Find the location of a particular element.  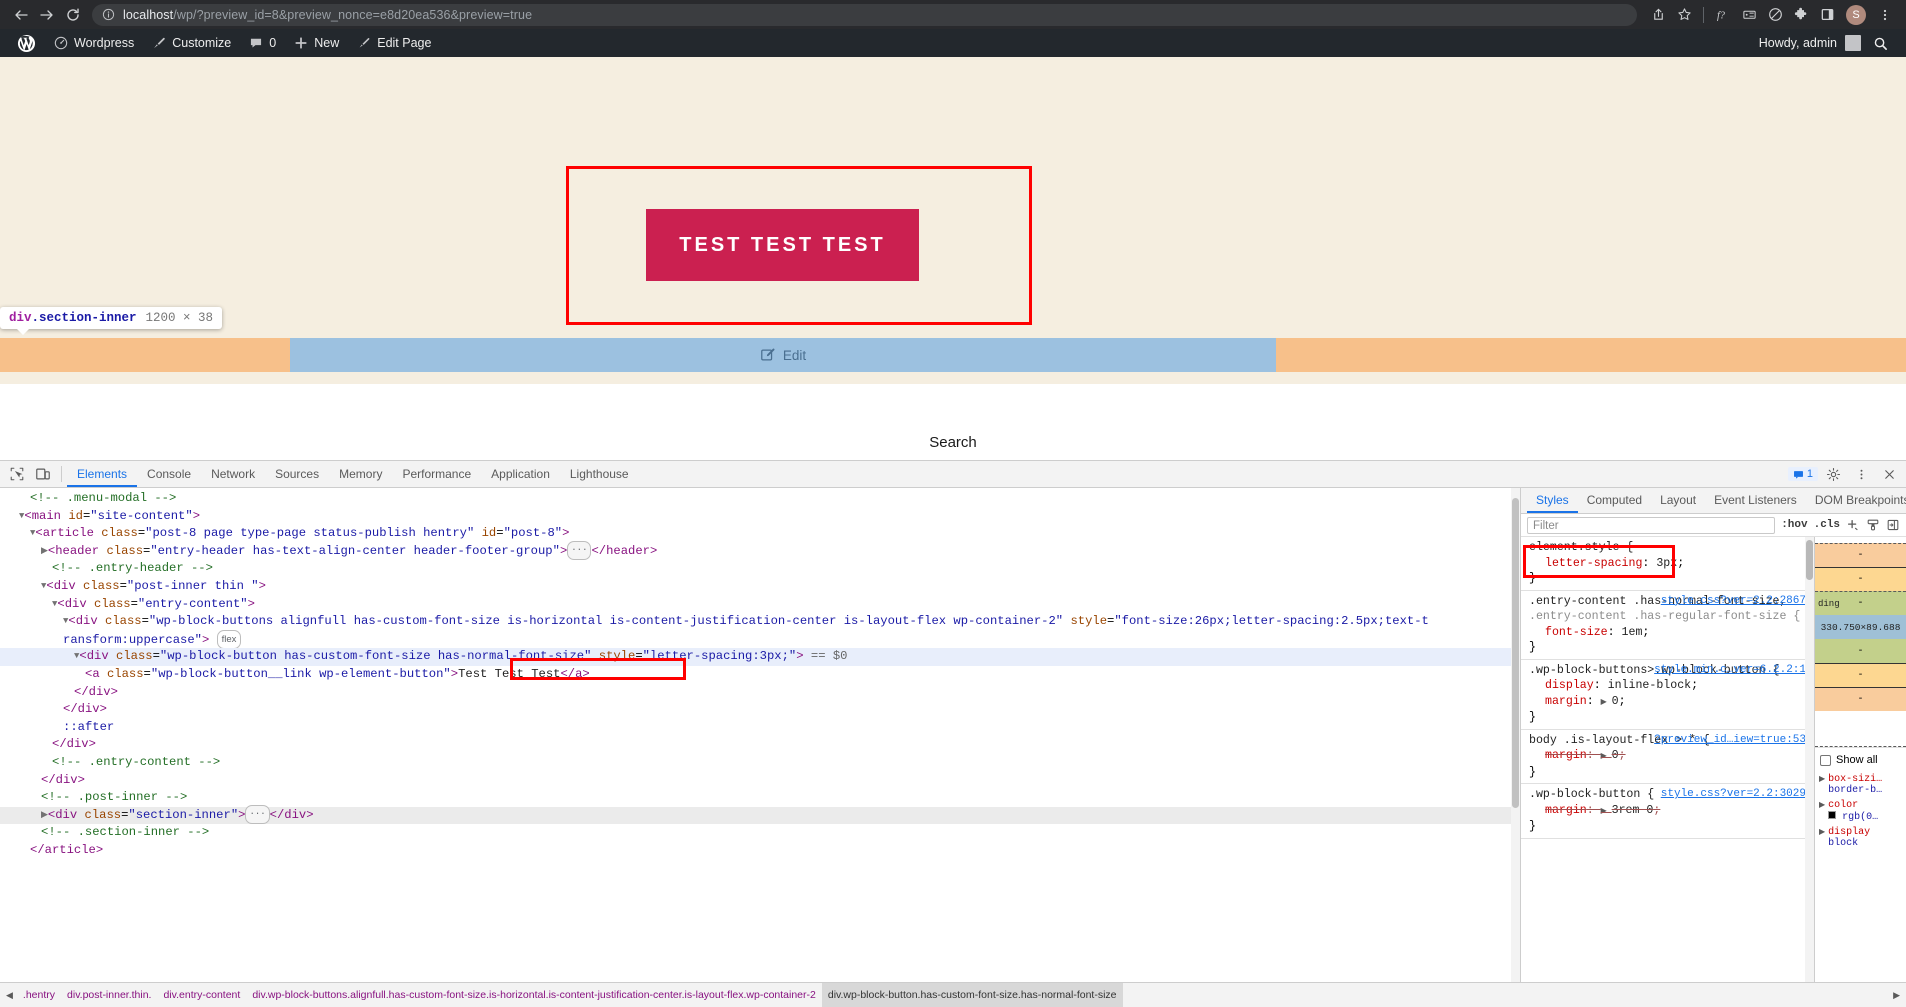

dom-tree-line: ::after is located at coordinates (760, 728).